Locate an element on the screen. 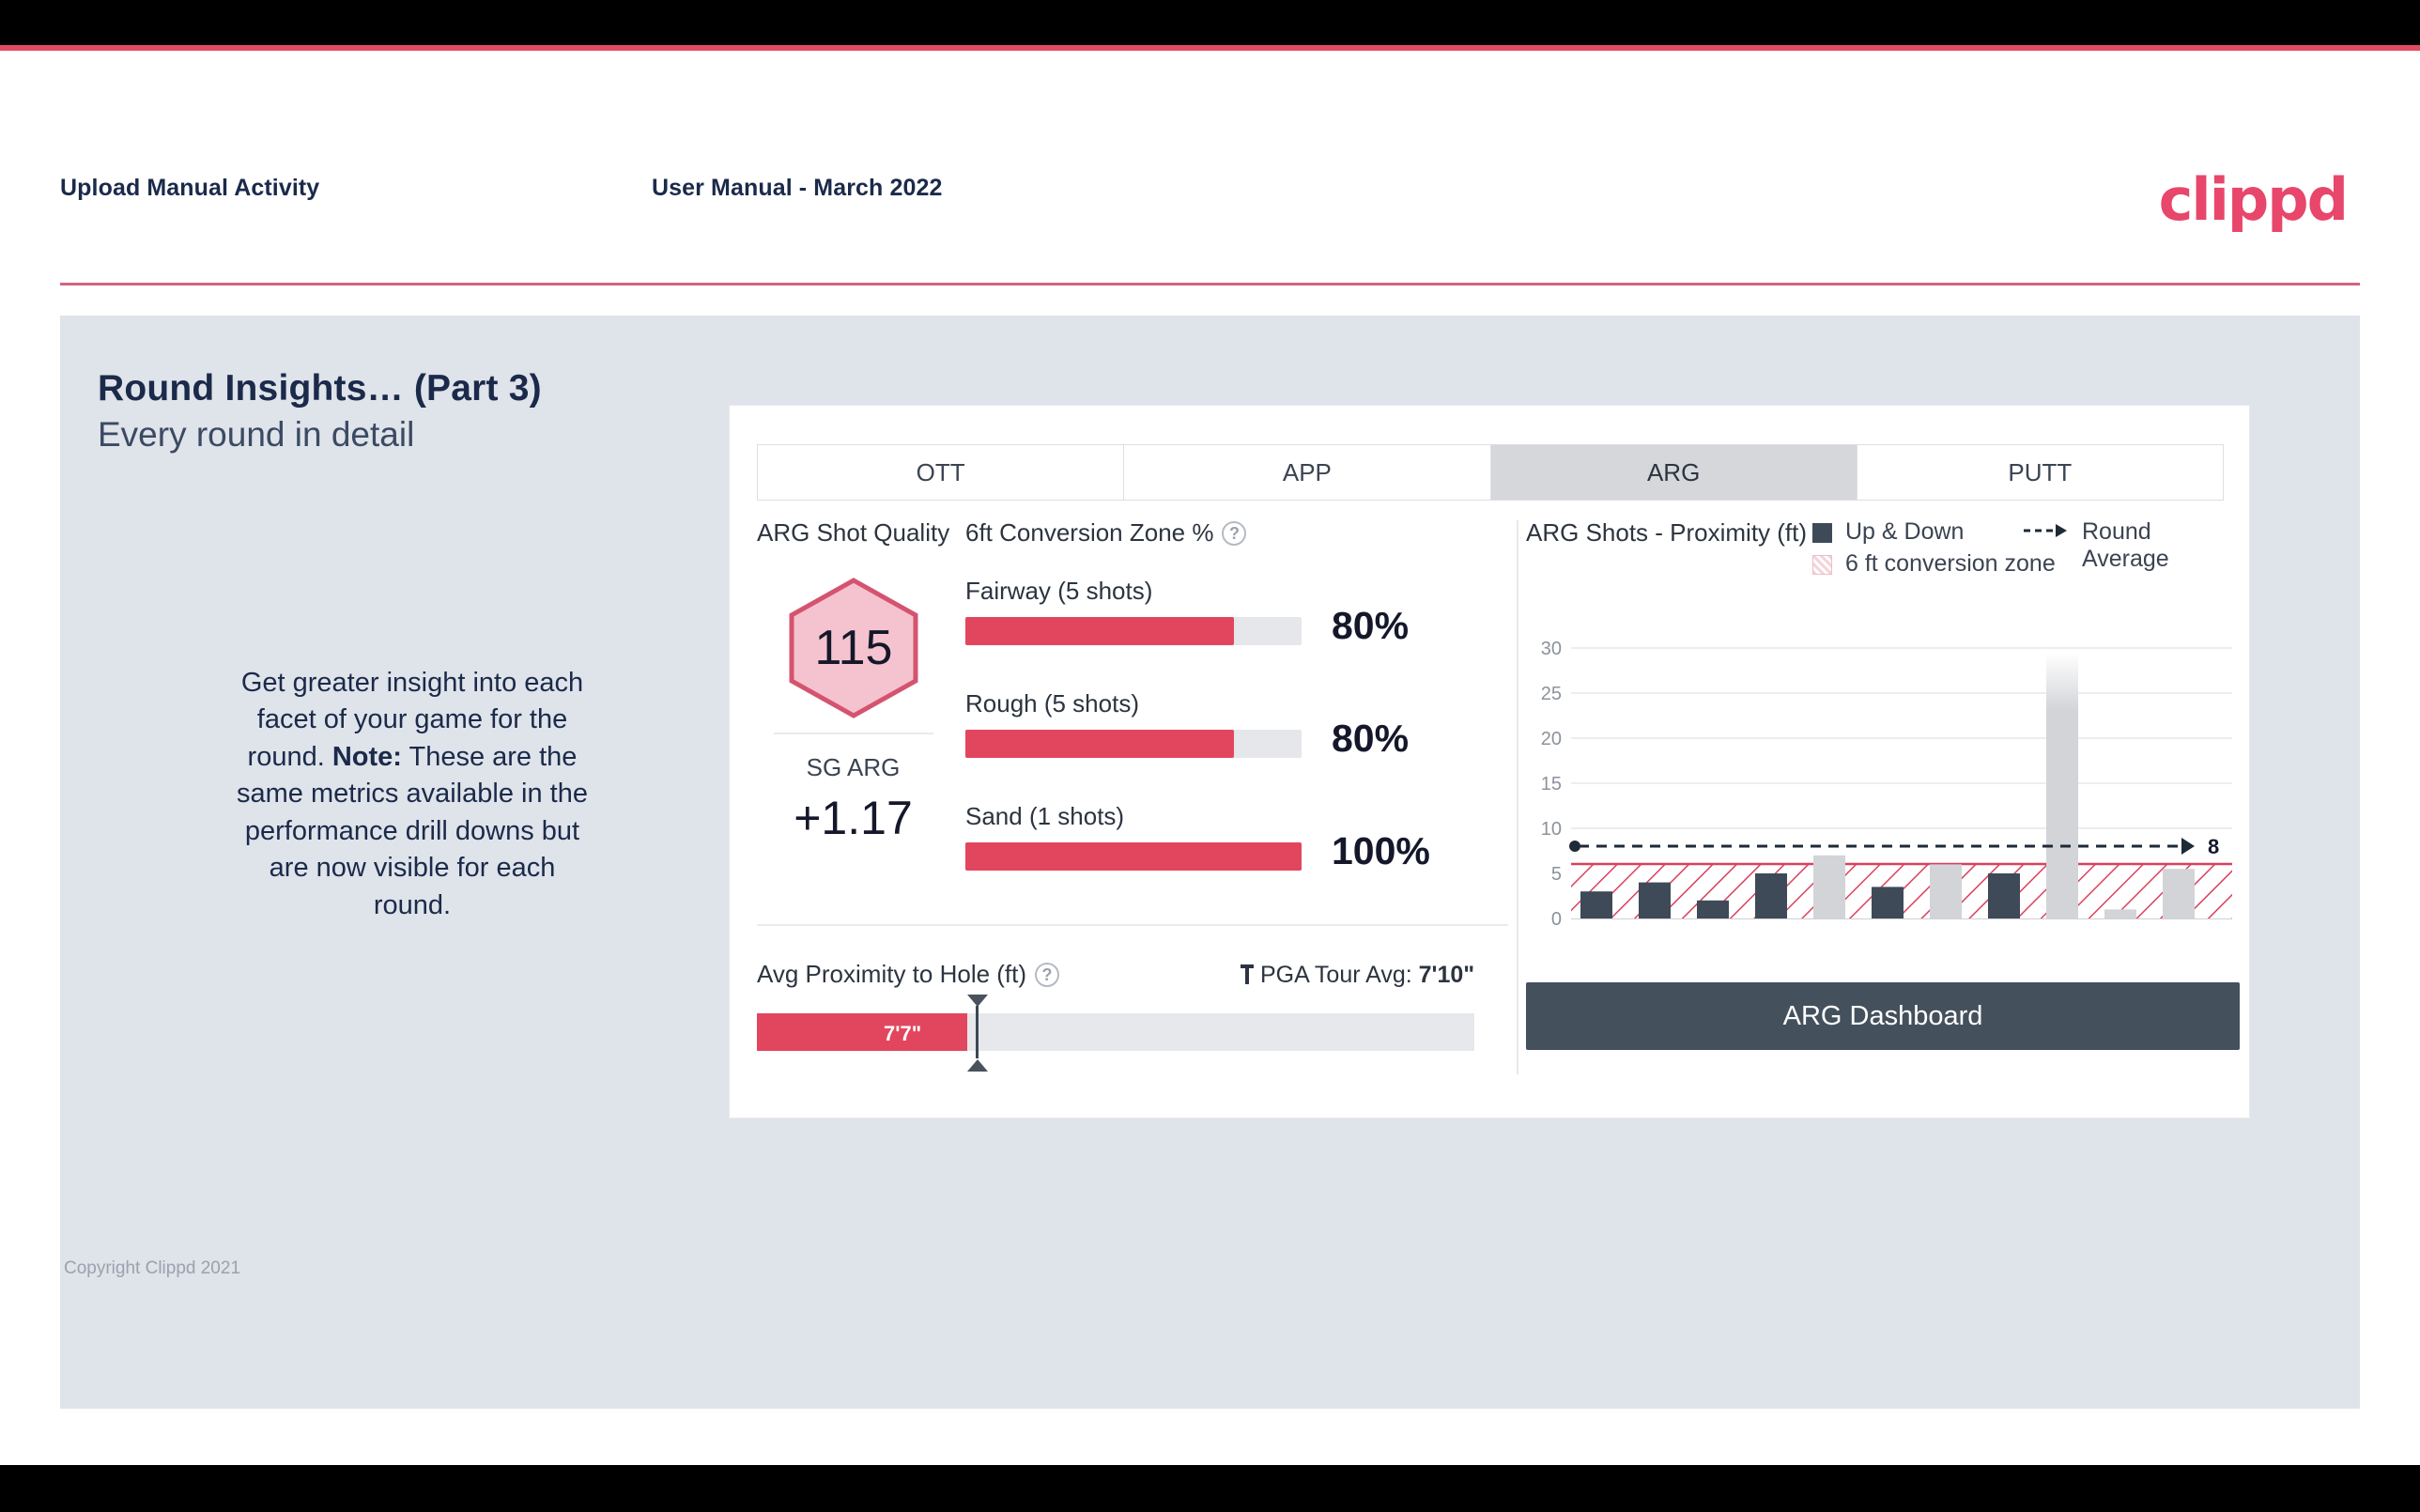  help-icon-proximity: ? is located at coordinates (1047, 975).